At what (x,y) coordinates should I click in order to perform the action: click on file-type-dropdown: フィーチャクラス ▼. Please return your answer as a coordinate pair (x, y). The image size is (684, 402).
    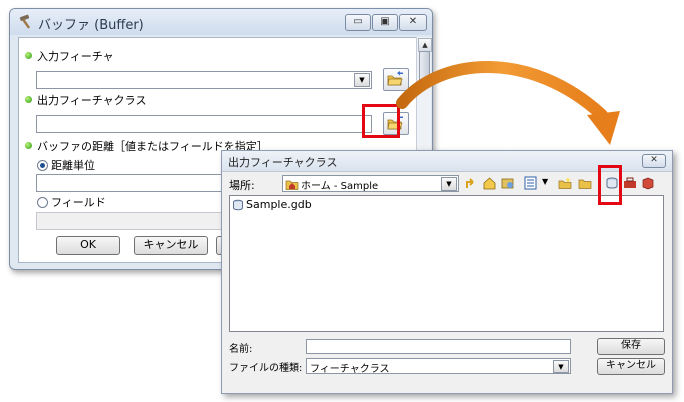
    Looking at the image, I should click on (438, 366).